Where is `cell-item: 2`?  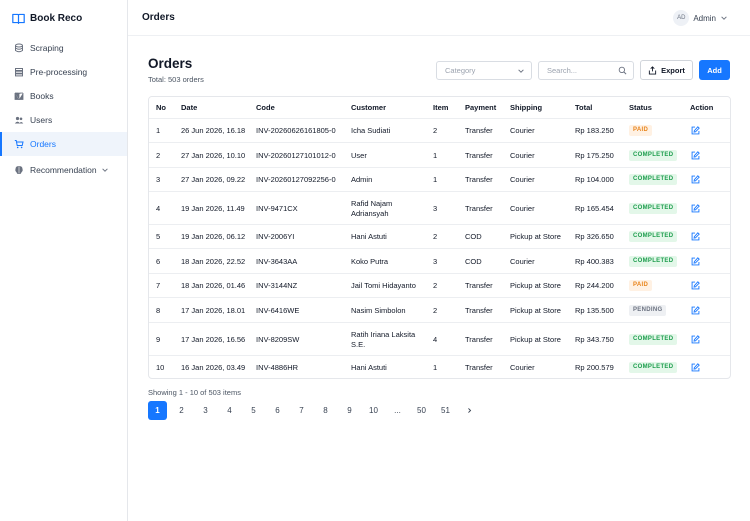
cell-item: 2 is located at coordinates (435, 130).